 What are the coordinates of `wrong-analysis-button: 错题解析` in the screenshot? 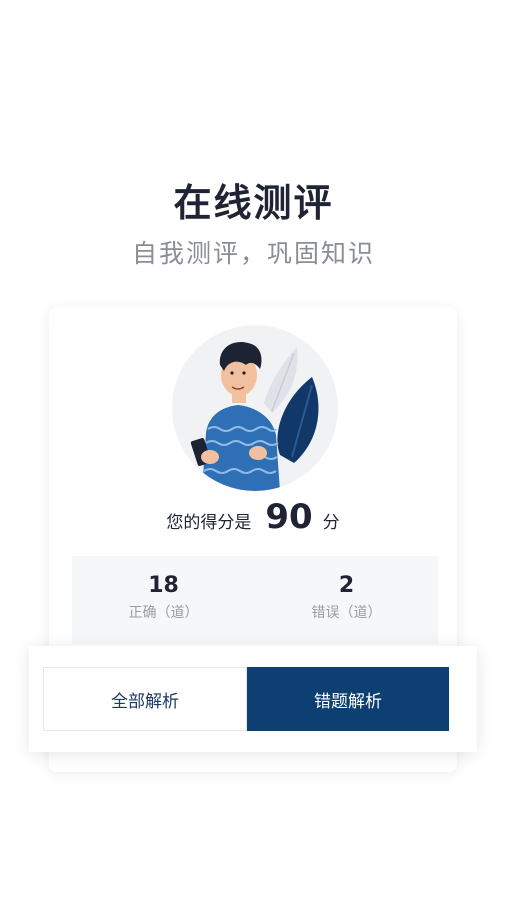 It's located at (348, 699).